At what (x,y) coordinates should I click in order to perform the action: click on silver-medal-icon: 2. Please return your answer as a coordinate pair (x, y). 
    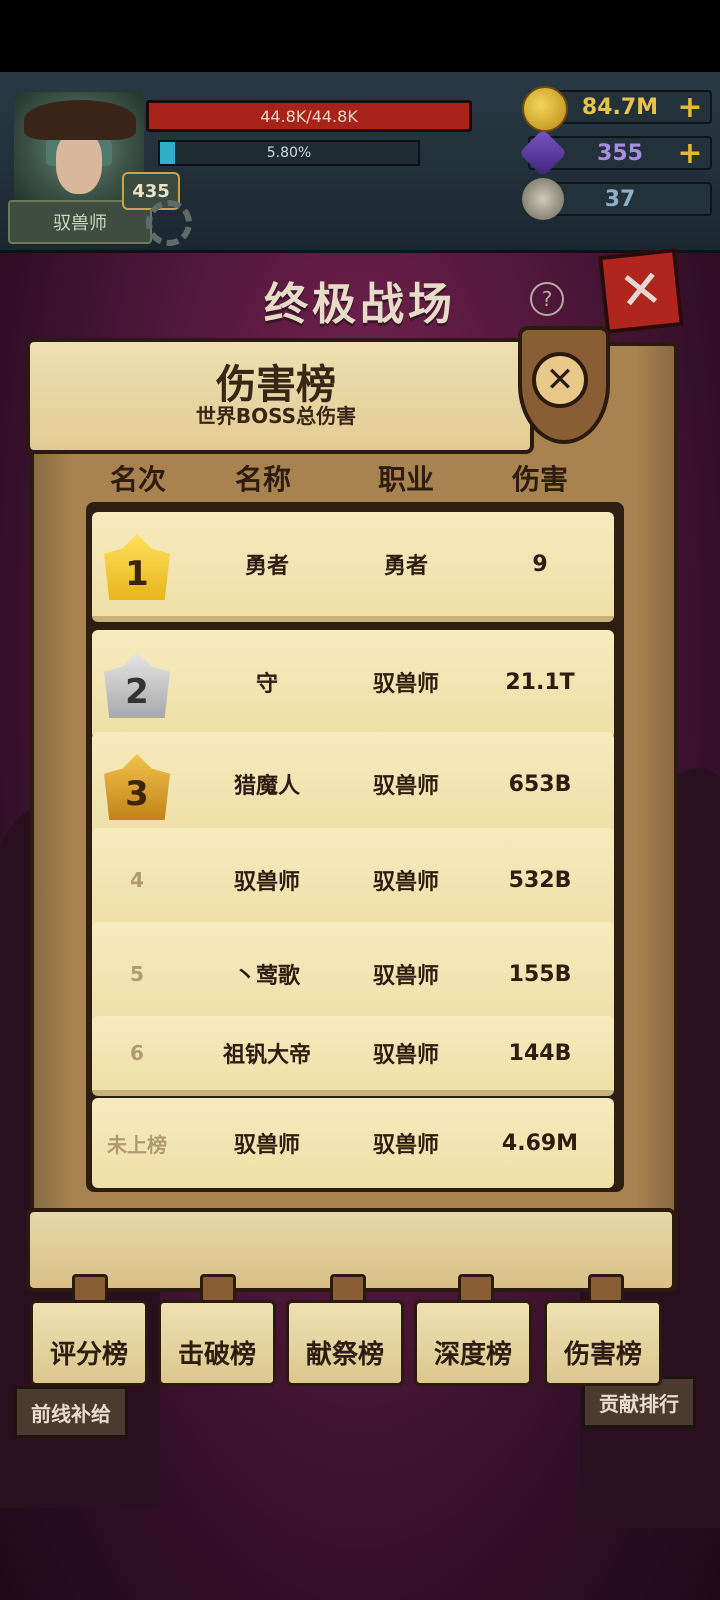
    Looking at the image, I should click on (137, 685).